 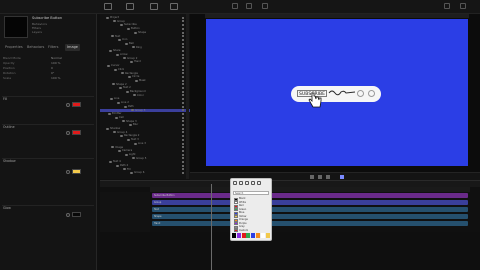 I want to click on timeline-ruler, so click(x=310, y=189).